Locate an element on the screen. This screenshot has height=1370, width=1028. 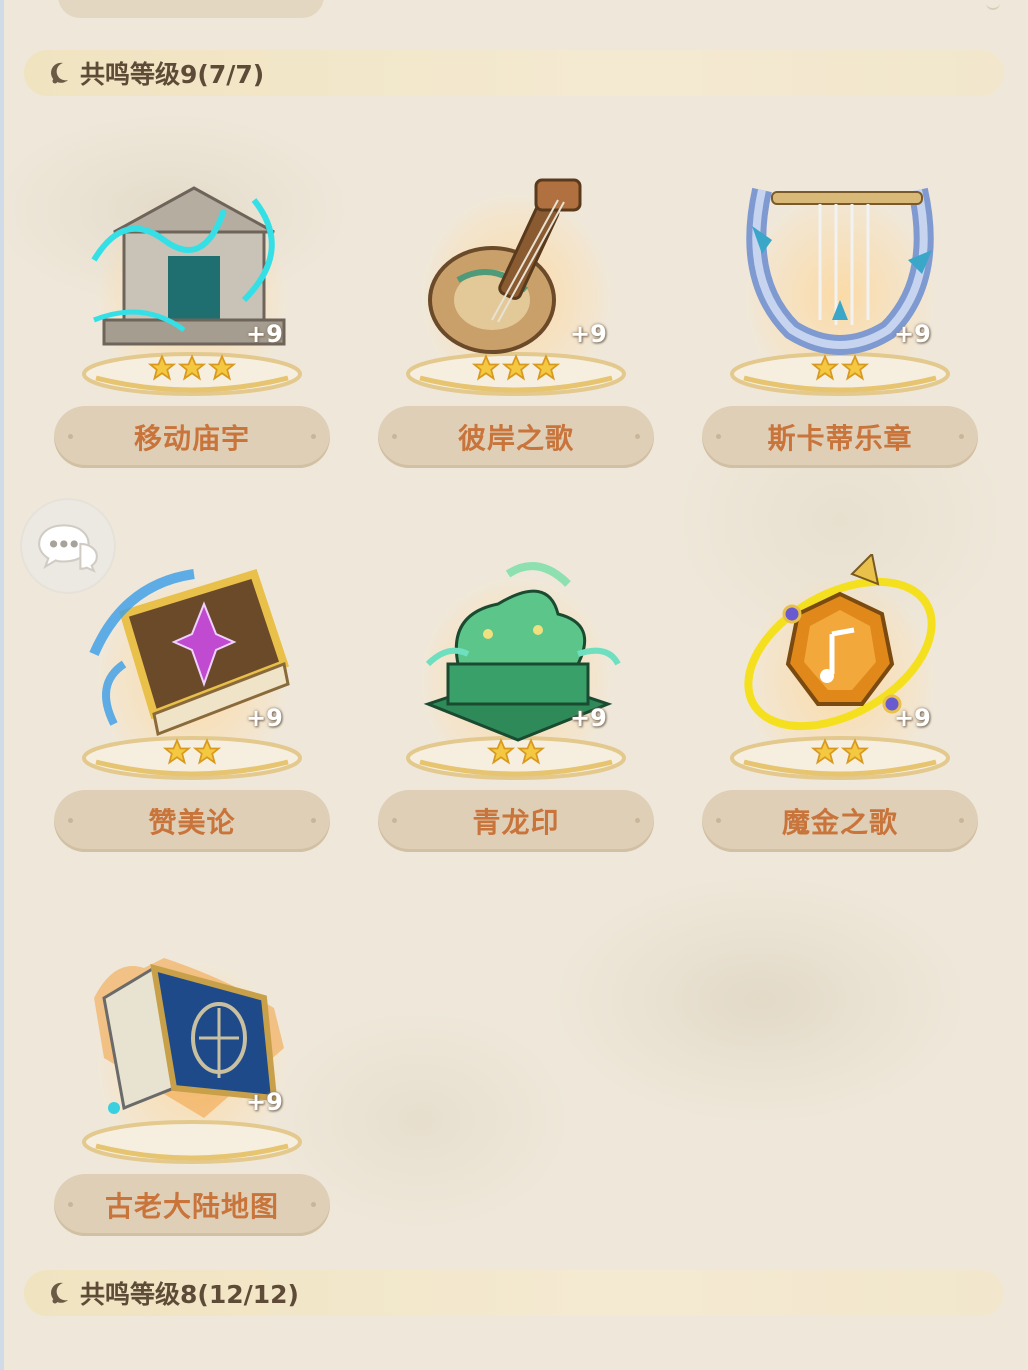
section-header-level-8: 共鸣等级8(12/12) is located at coordinates (514, 1293).